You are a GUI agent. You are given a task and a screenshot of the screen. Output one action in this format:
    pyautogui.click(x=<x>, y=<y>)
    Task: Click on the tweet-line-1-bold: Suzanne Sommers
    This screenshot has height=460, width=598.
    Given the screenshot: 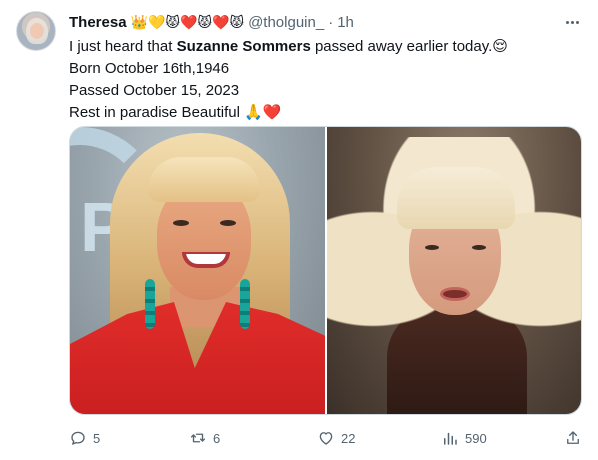 What is the action you would take?
    pyautogui.click(x=243, y=46)
    